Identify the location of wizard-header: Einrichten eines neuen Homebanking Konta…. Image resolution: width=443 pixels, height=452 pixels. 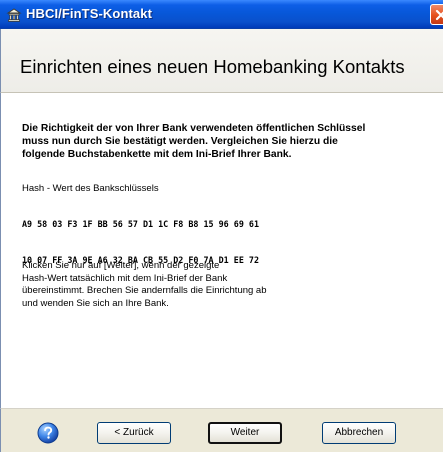
(221, 61).